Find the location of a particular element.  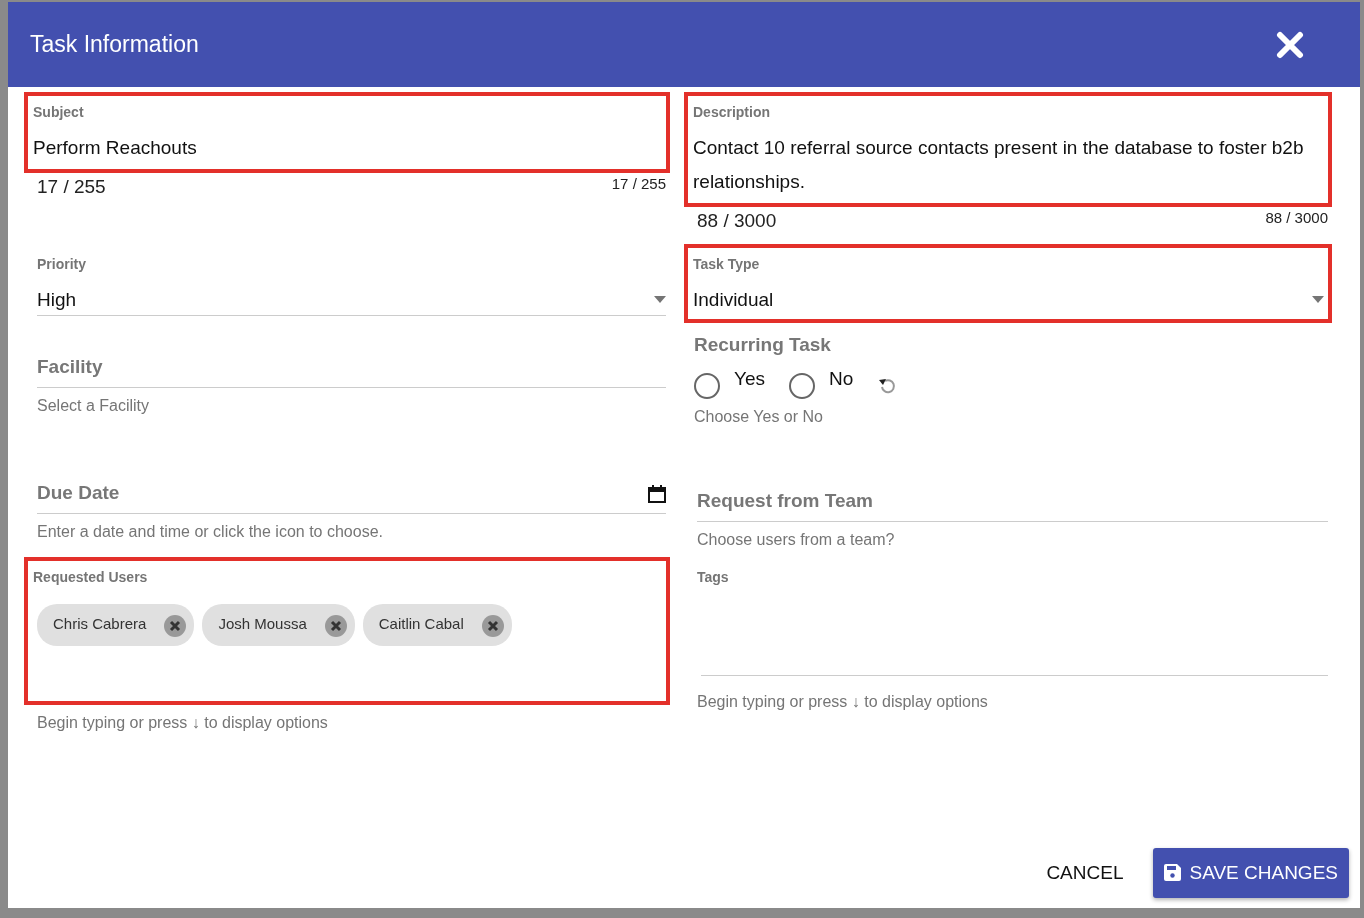

close-icon is located at coordinates (1290, 44).